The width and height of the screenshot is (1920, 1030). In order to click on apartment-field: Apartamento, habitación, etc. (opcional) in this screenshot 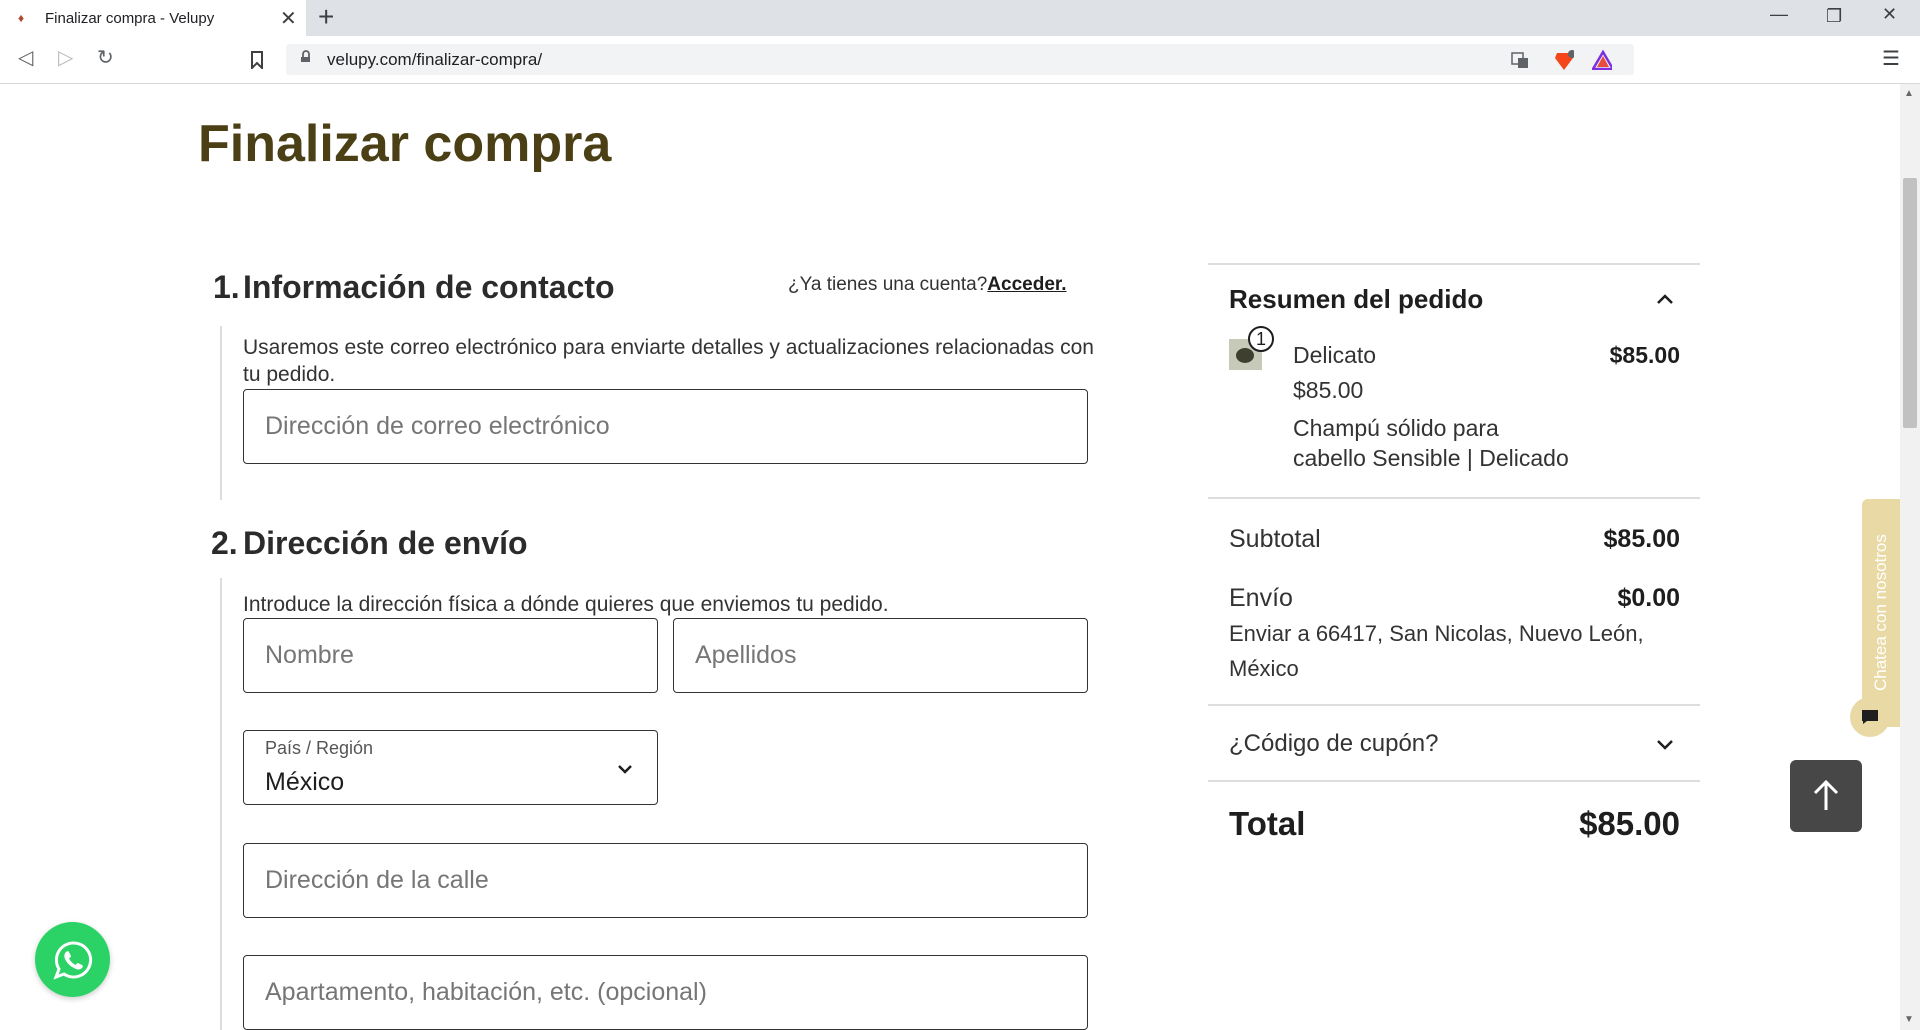, I will do `click(665, 992)`.